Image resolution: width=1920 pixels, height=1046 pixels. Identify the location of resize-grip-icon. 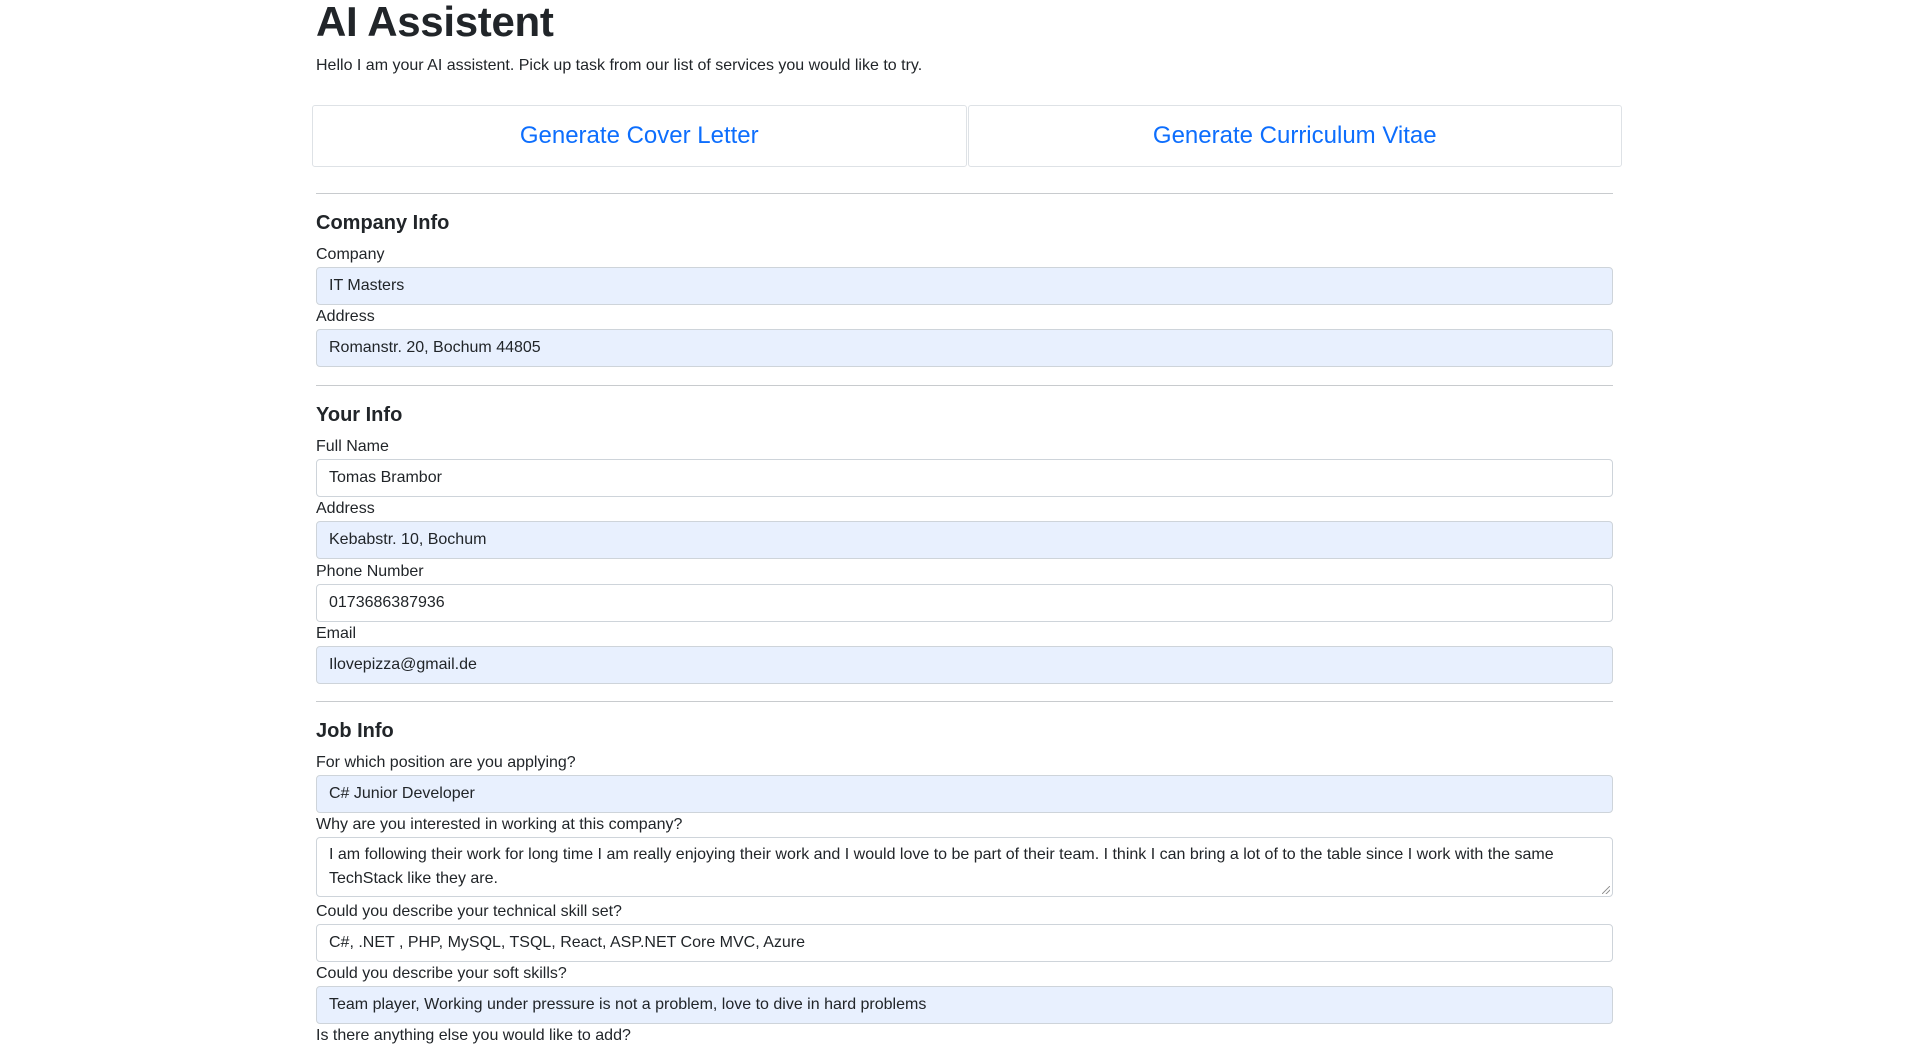
(1606, 890).